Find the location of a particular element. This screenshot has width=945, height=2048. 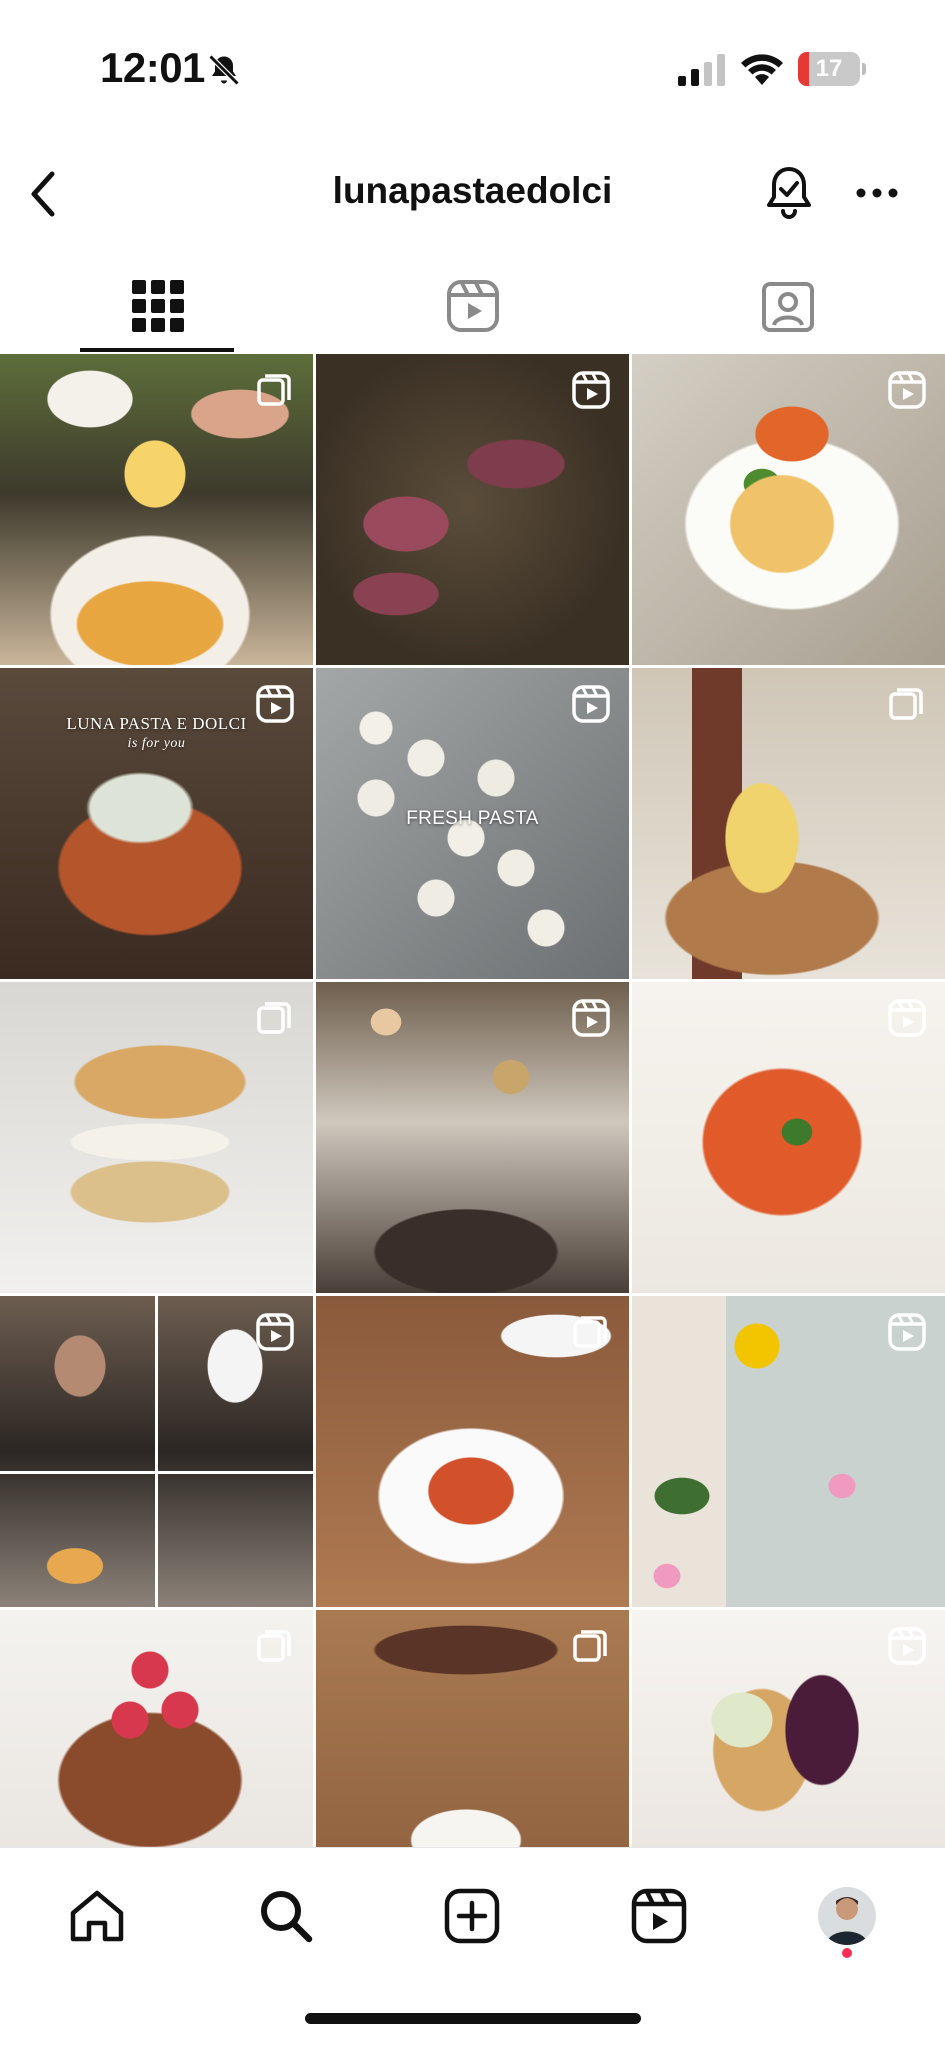

active-tab-indicator is located at coordinates (157, 350).